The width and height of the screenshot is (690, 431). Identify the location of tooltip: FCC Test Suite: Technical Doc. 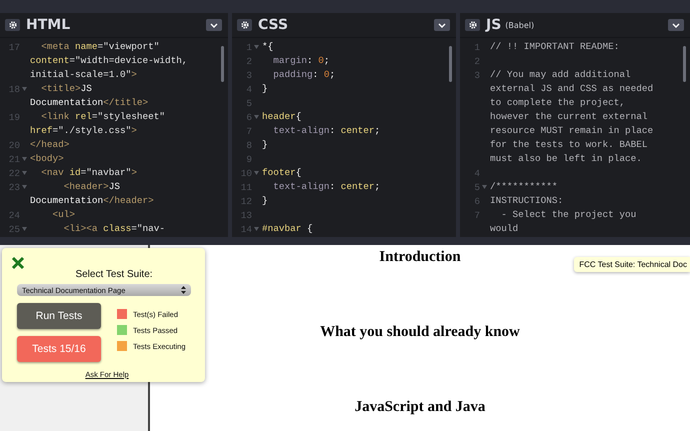
(632, 264).